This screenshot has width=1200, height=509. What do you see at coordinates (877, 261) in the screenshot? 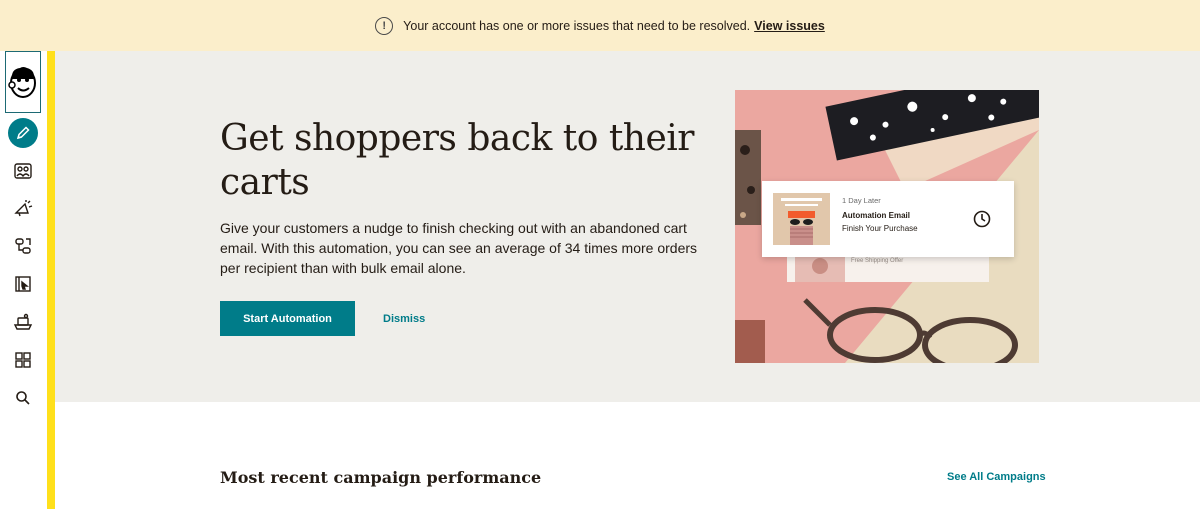
I see `card-offer-label: Free Shipping Offer` at bounding box center [877, 261].